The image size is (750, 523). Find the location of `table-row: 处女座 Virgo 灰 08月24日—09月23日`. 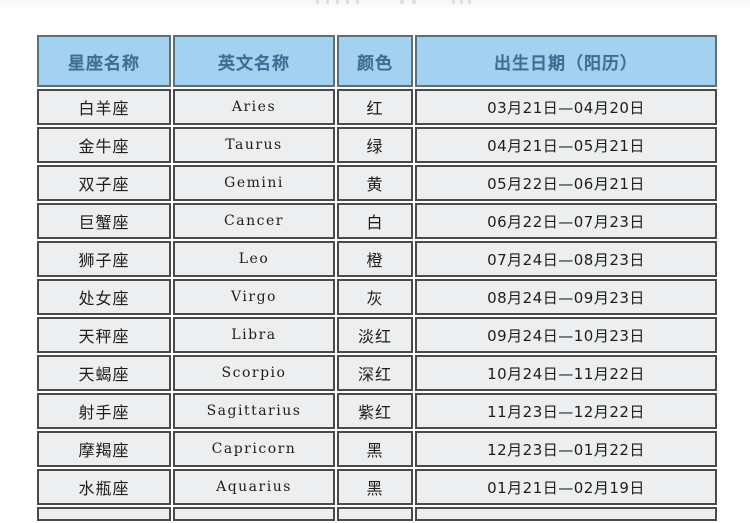

table-row: 处女座 Virgo 灰 08月24日—09月23日 is located at coordinates (377, 297).